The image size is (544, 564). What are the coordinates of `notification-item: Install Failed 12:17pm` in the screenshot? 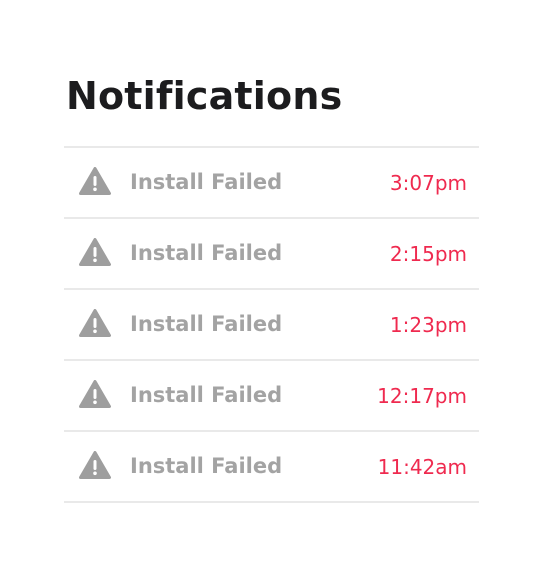 It's located at (271, 396).